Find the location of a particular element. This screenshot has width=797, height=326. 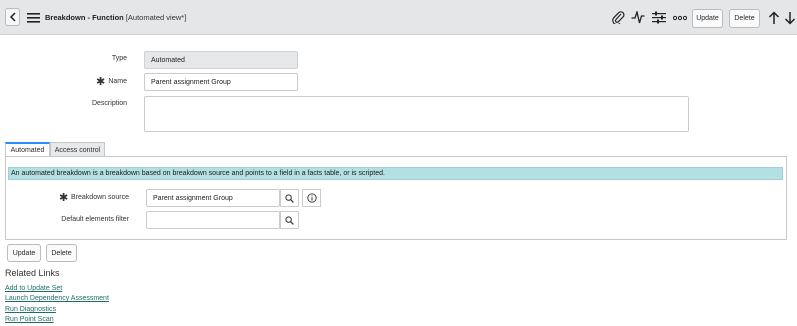

page-title: Breakdown - Function [Automated view*] is located at coordinates (115, 17).